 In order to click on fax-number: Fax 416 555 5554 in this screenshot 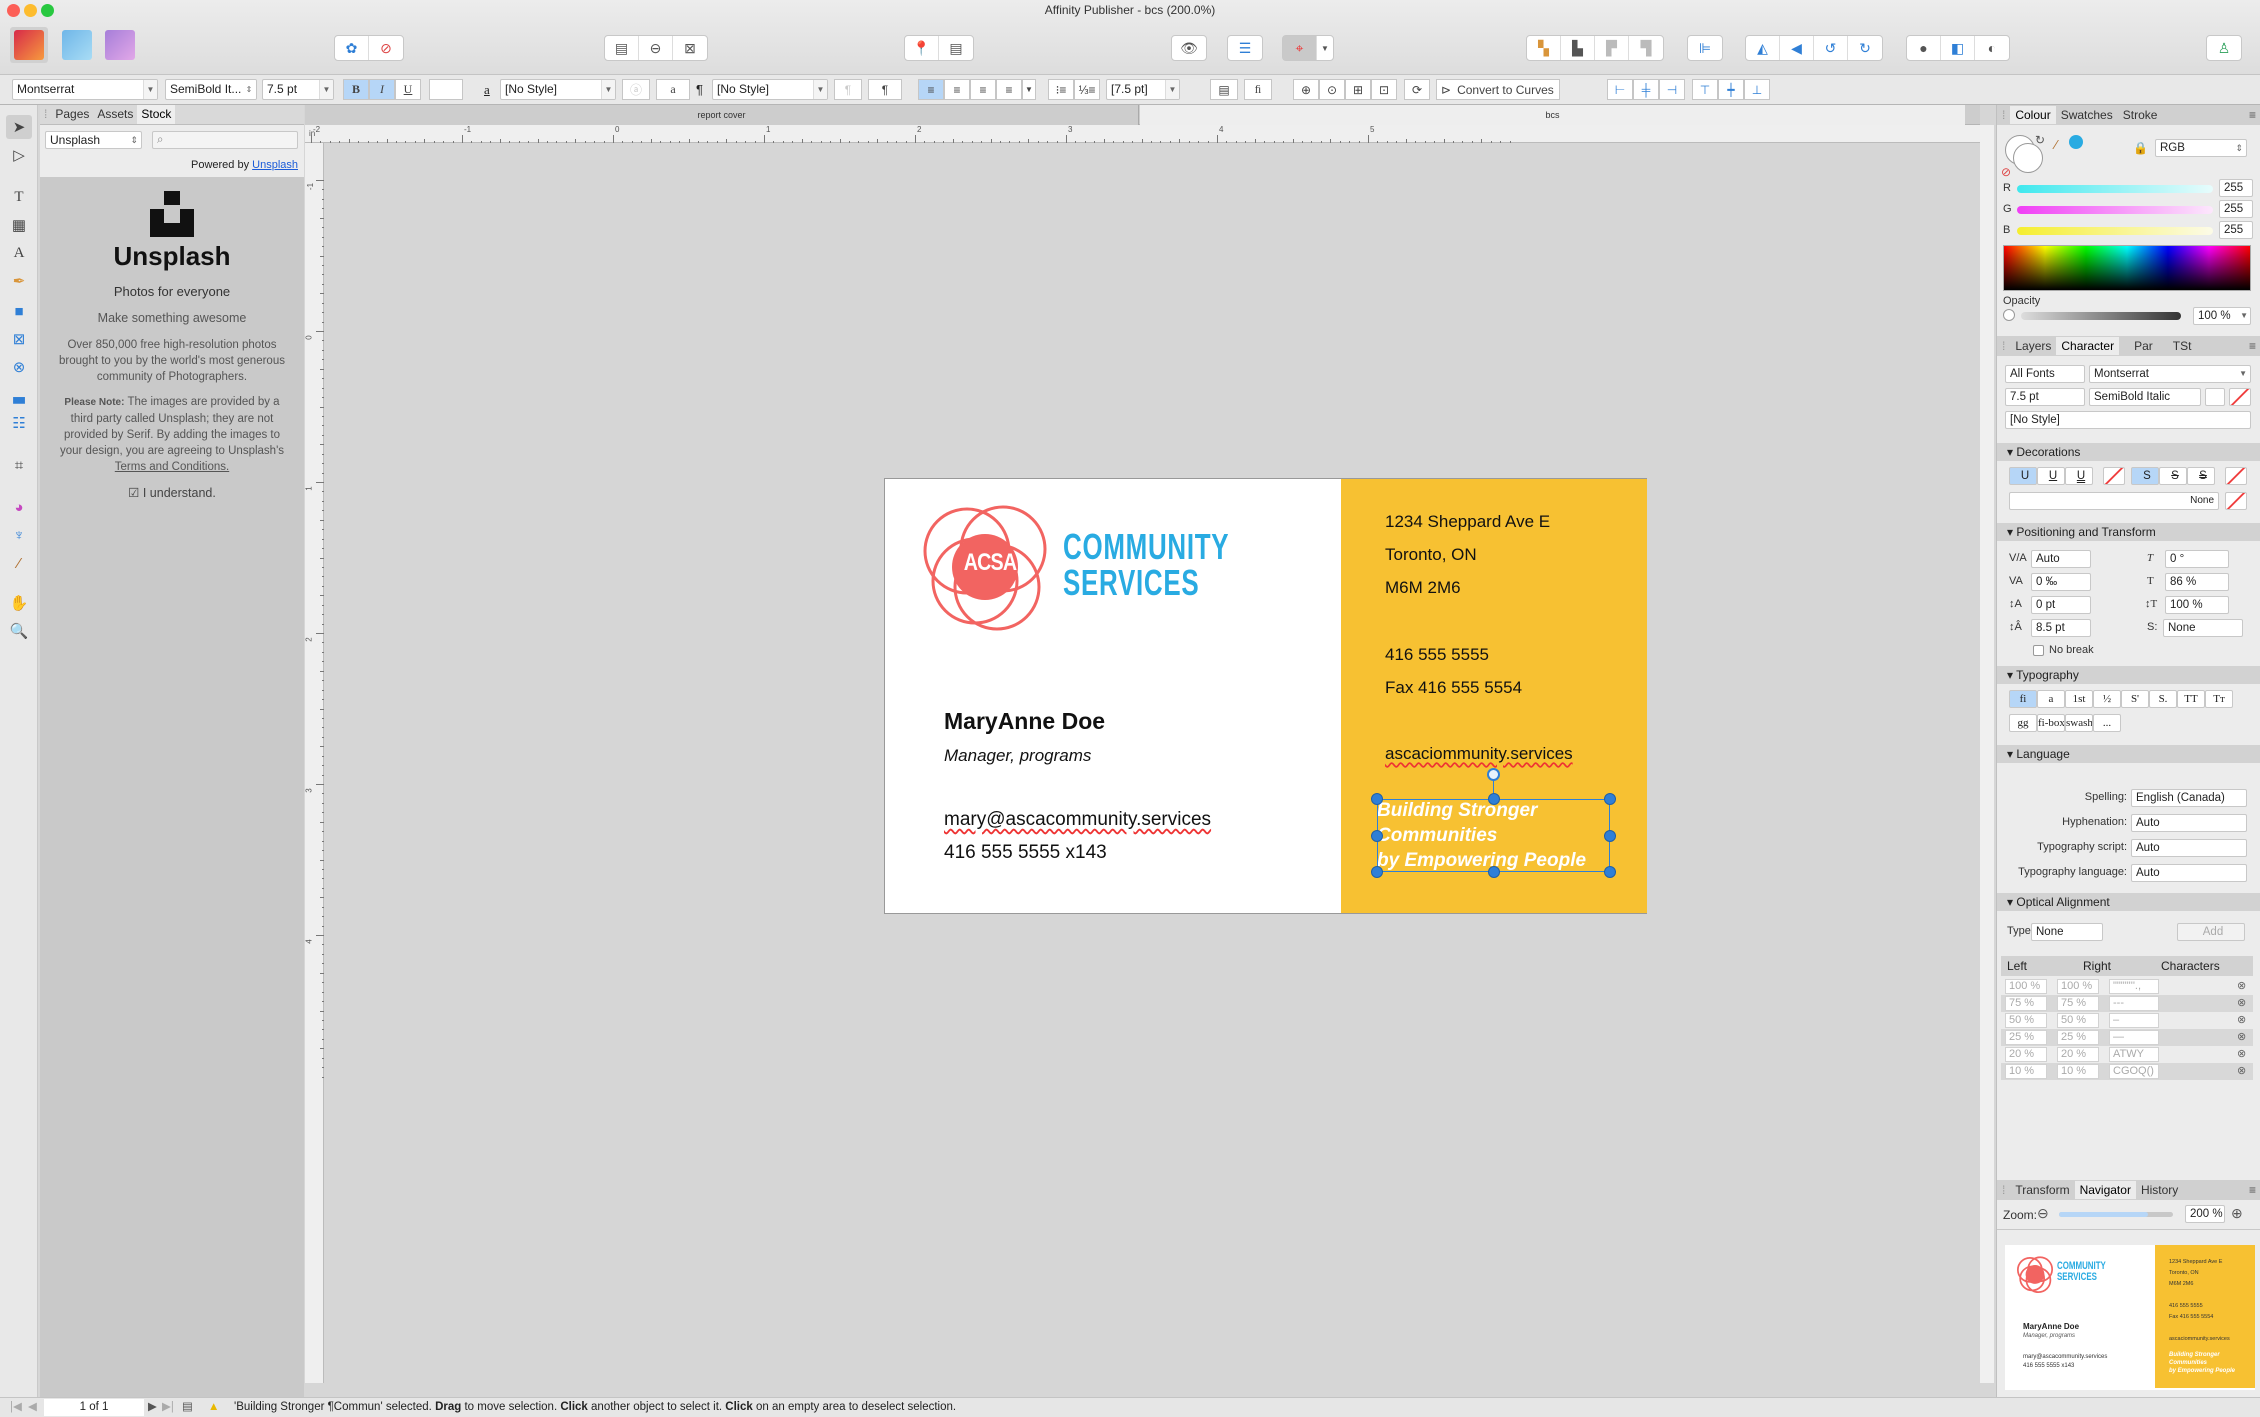, I will do `click(1453, 688)`.